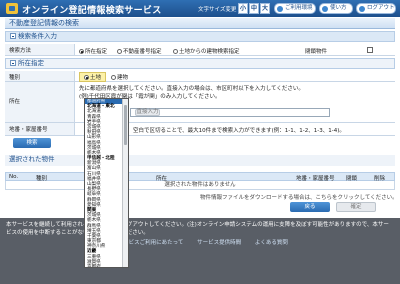 This screenshot has width=400, height=284. Describe the element at coordinates (200, 63) in the screenshot. I see `location-section-header: 所在指定` at that location.